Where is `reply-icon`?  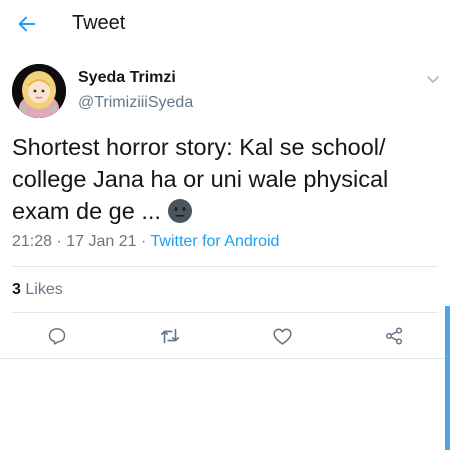
reply-icon is located at coordinates (57, 336).